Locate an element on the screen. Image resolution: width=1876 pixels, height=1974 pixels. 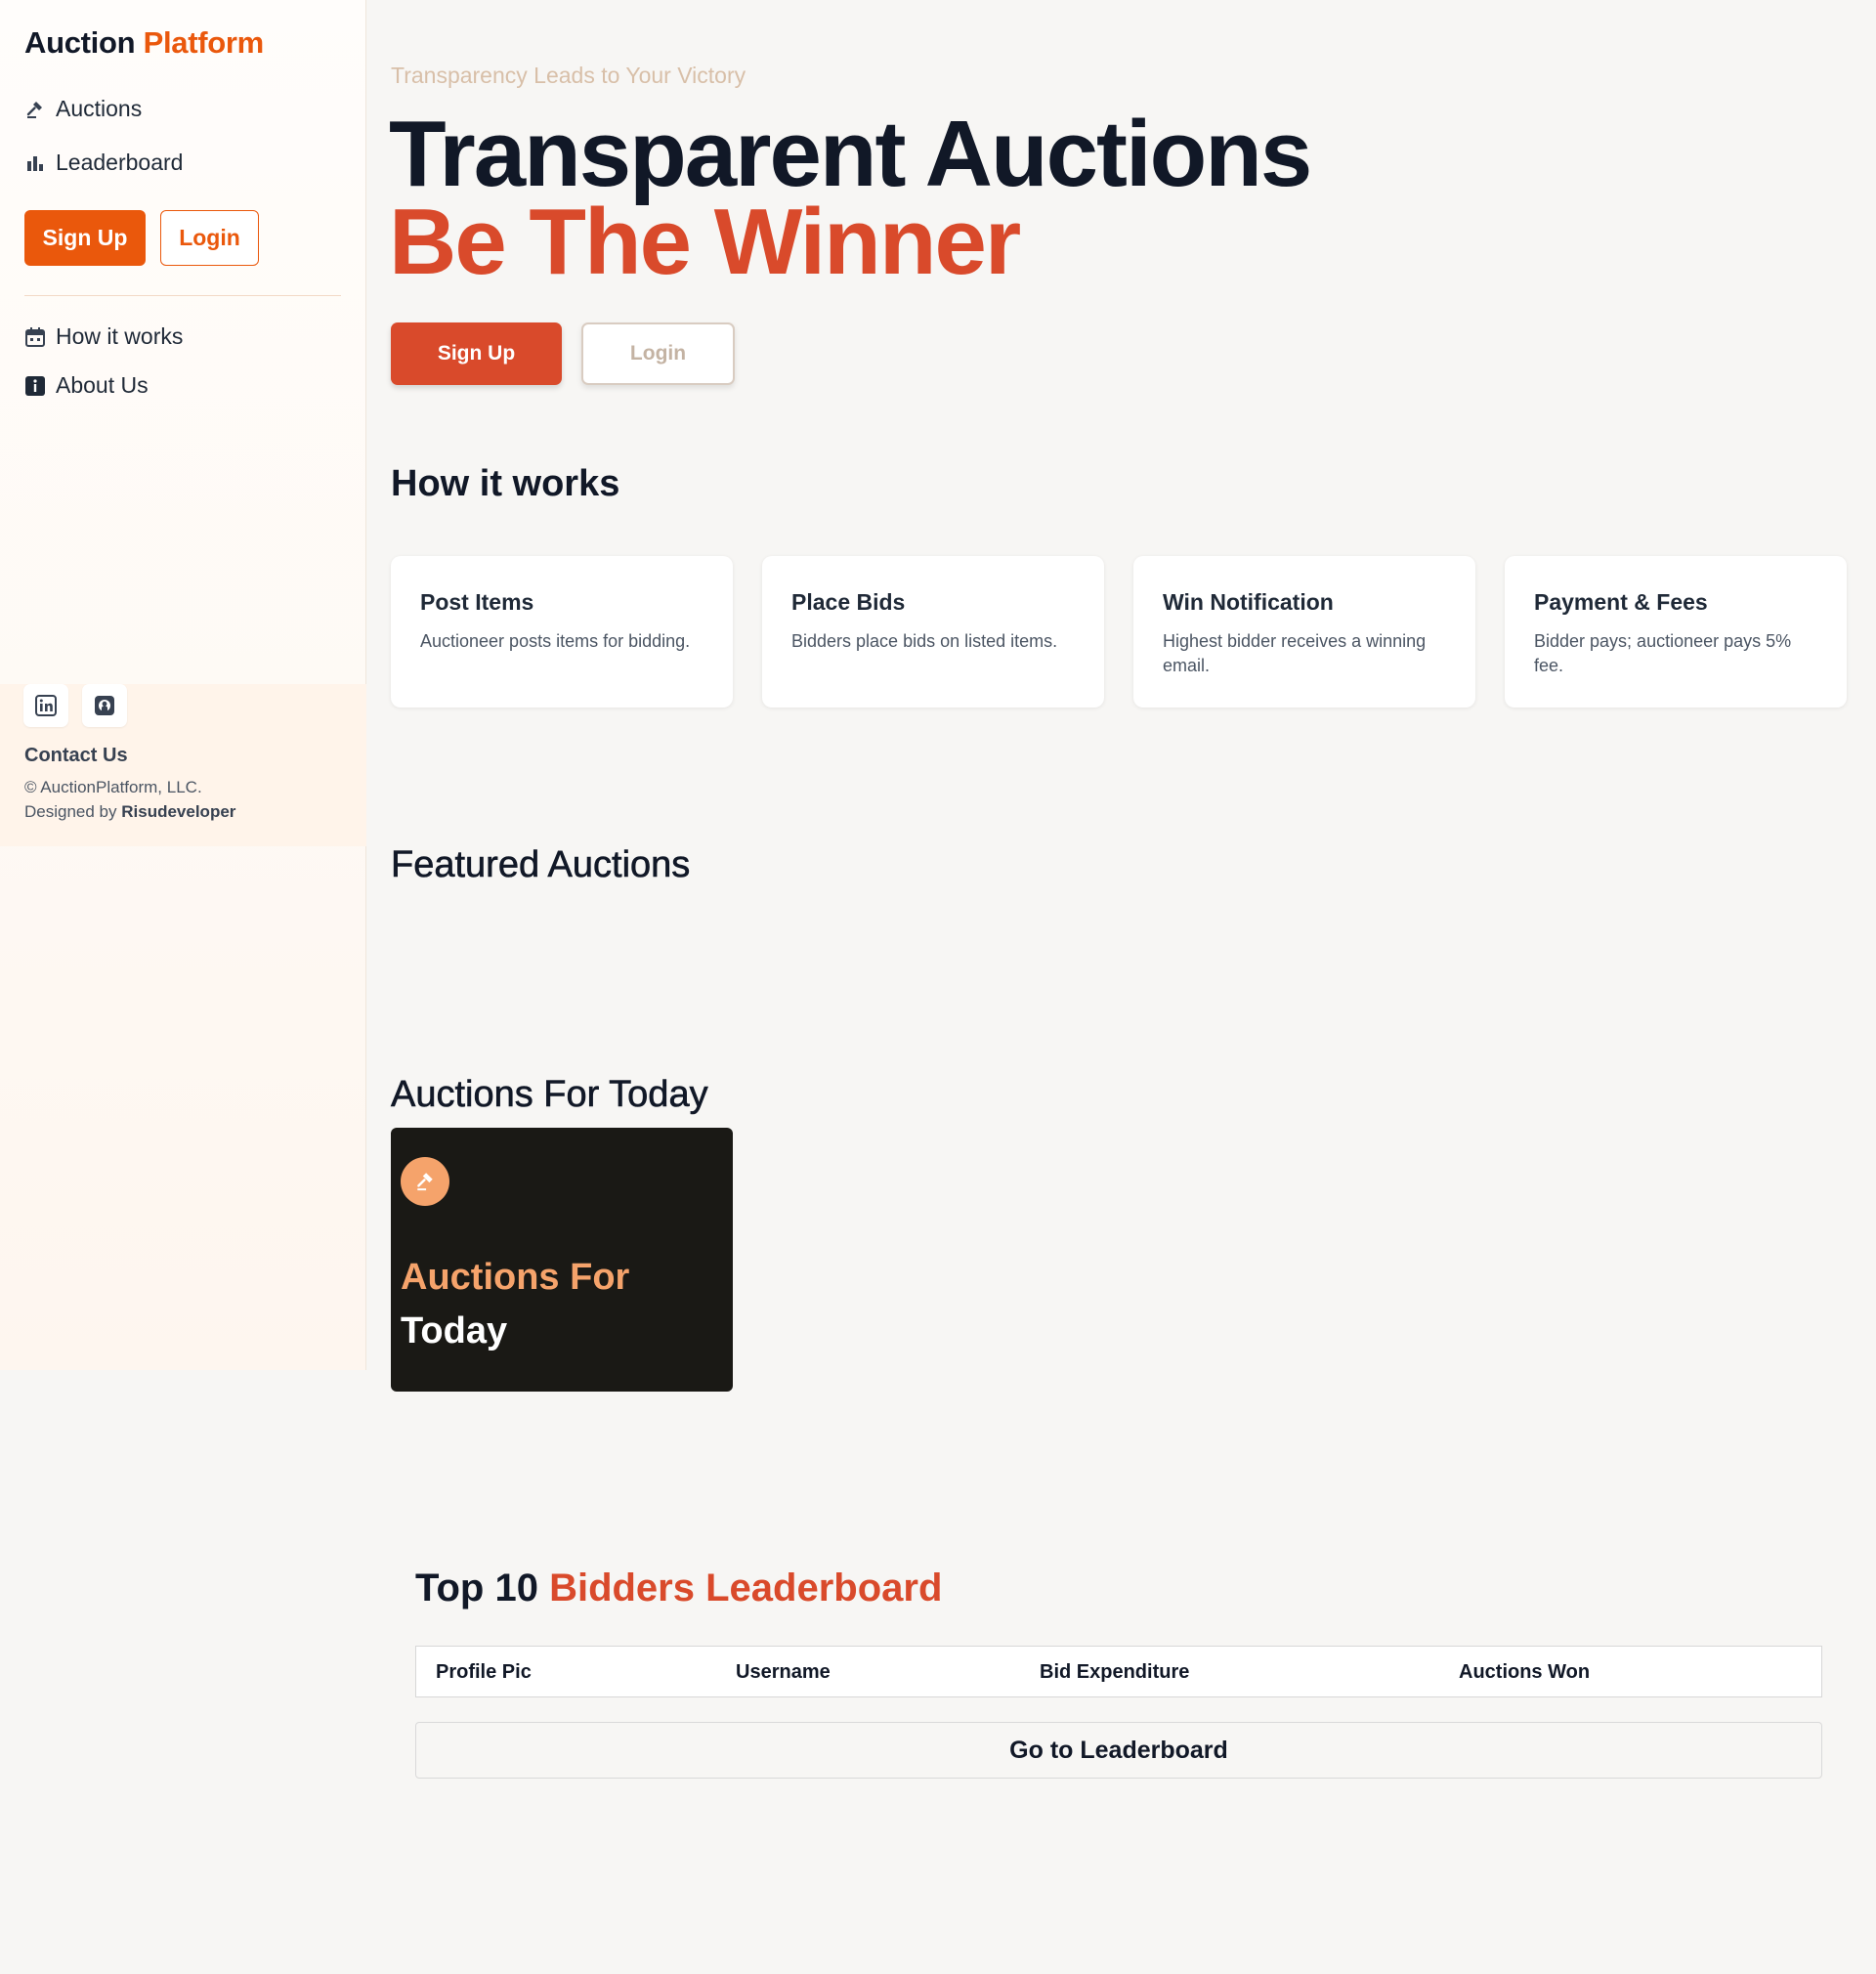
designer-name: Risudeveloper is located at coordinates (178, 811).